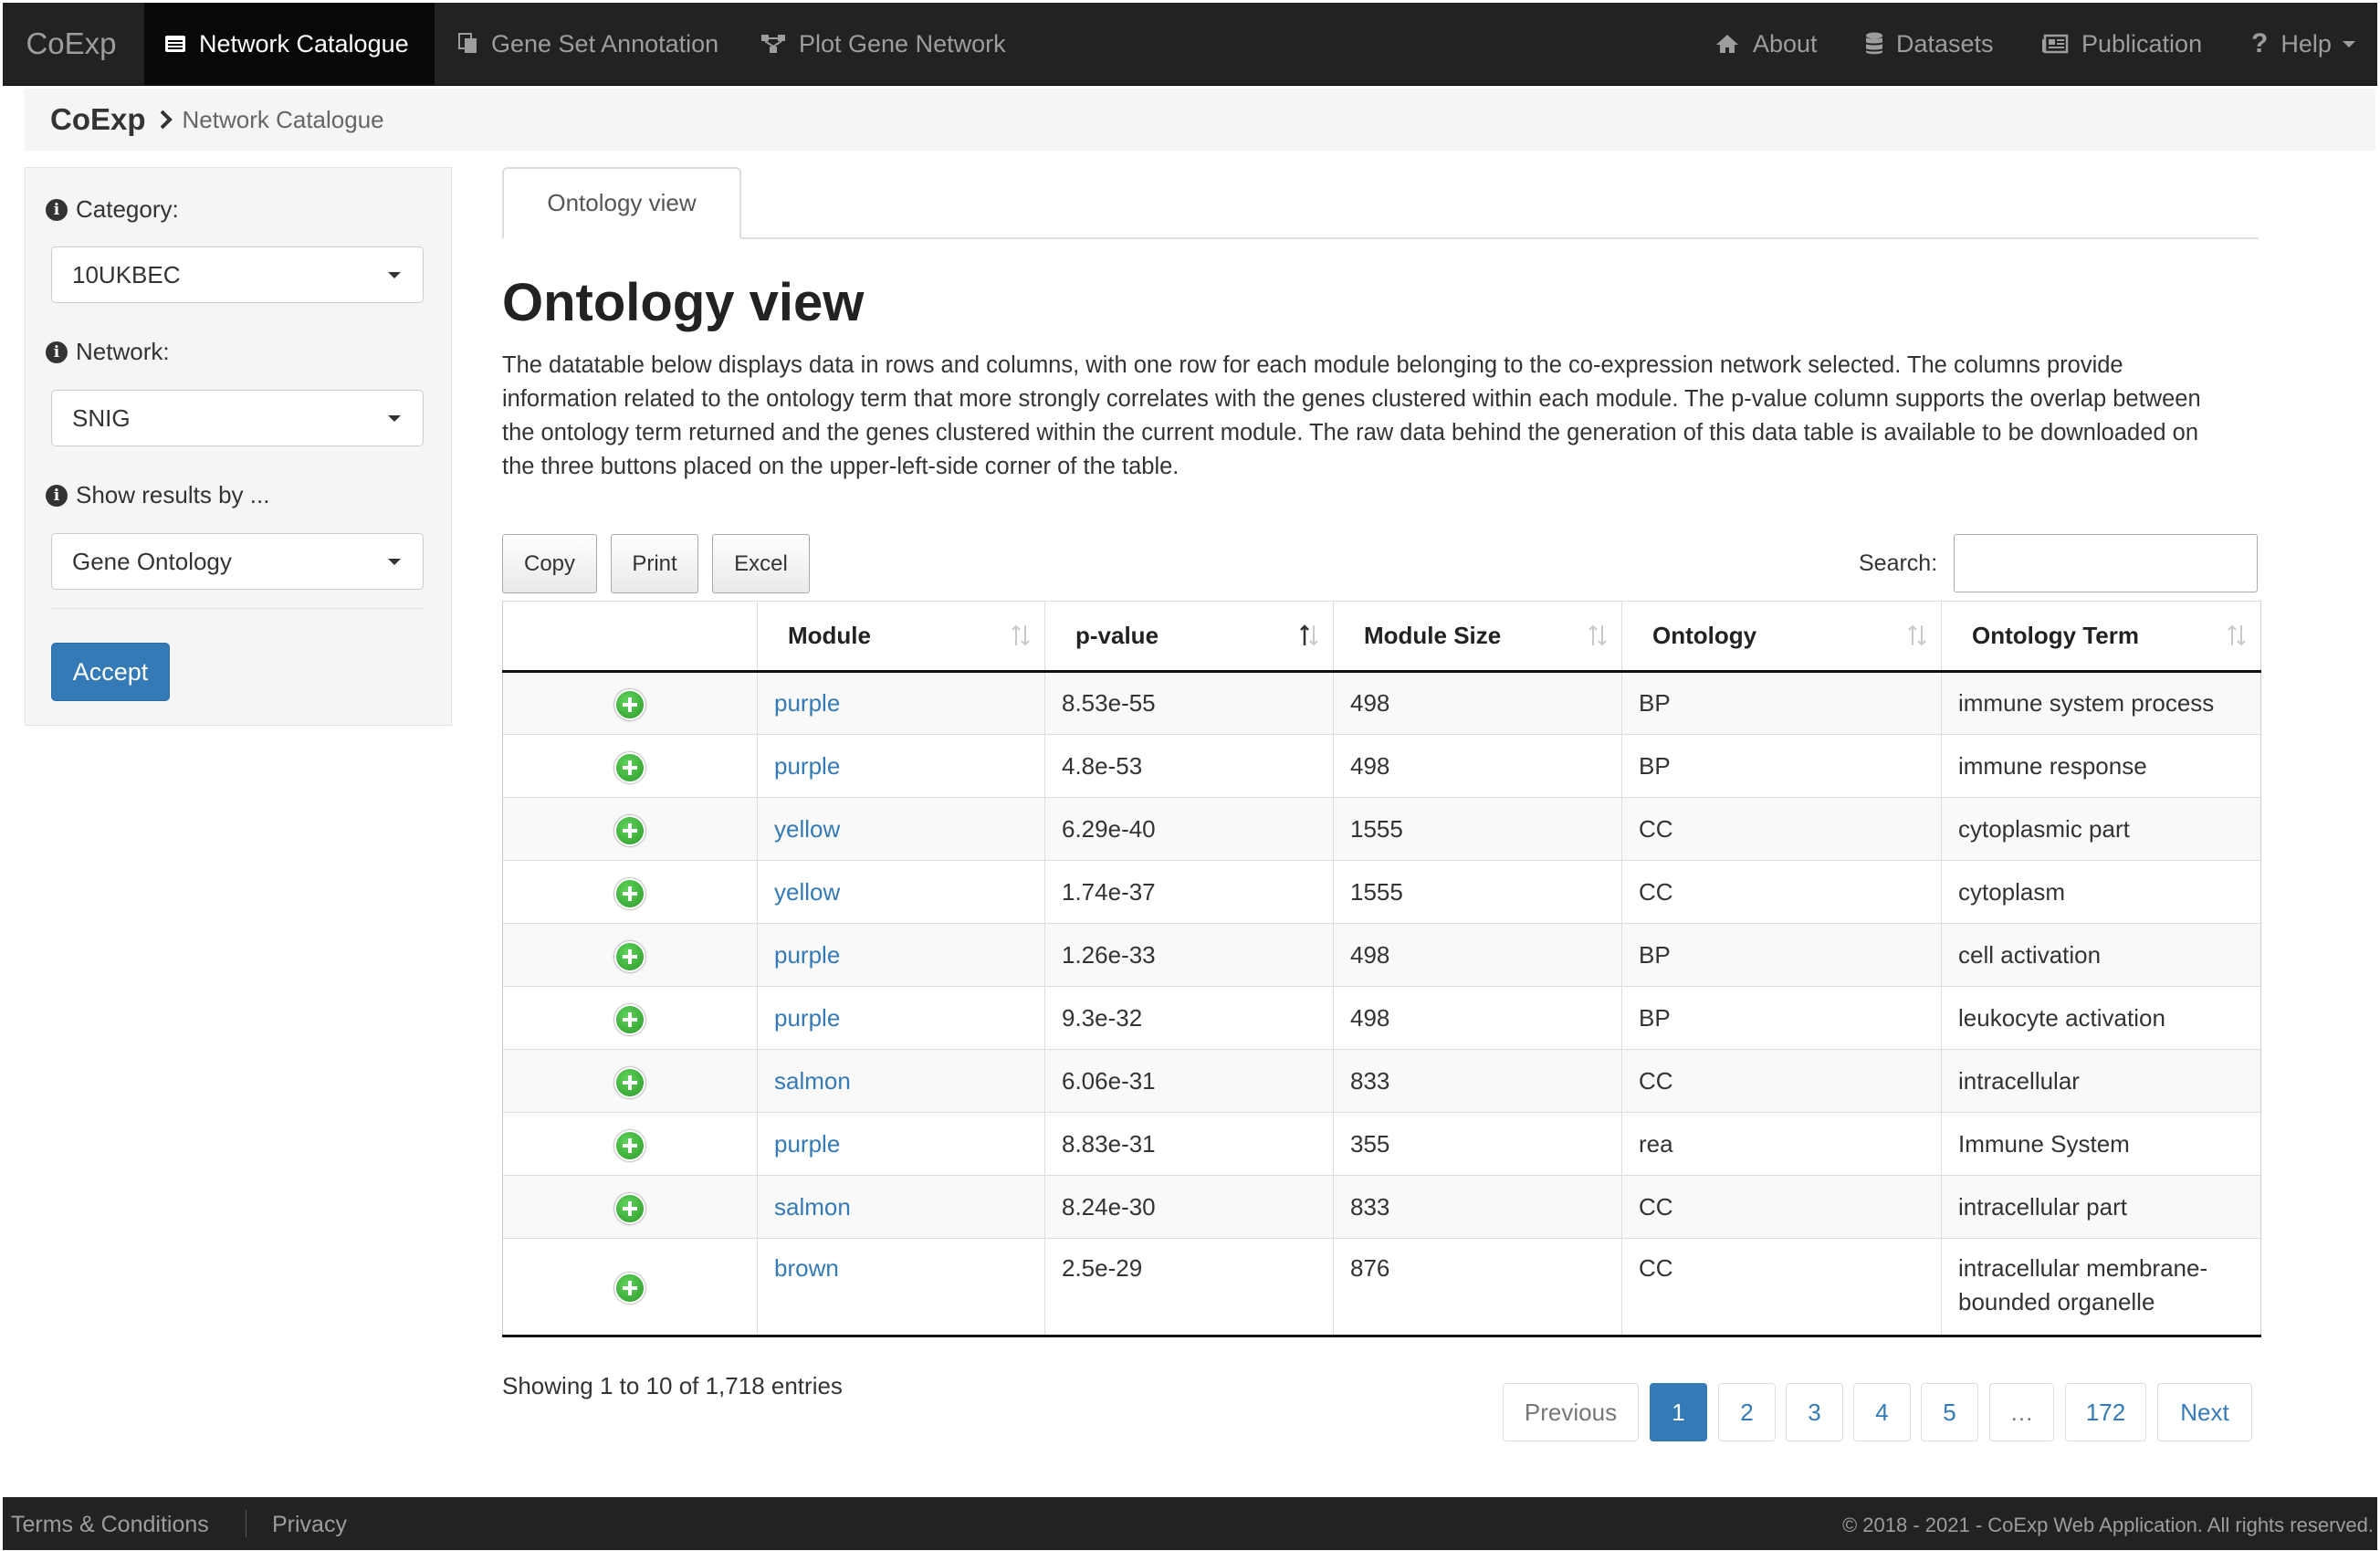  I want to click on page-172-button: 172, so click(2105, 1412).